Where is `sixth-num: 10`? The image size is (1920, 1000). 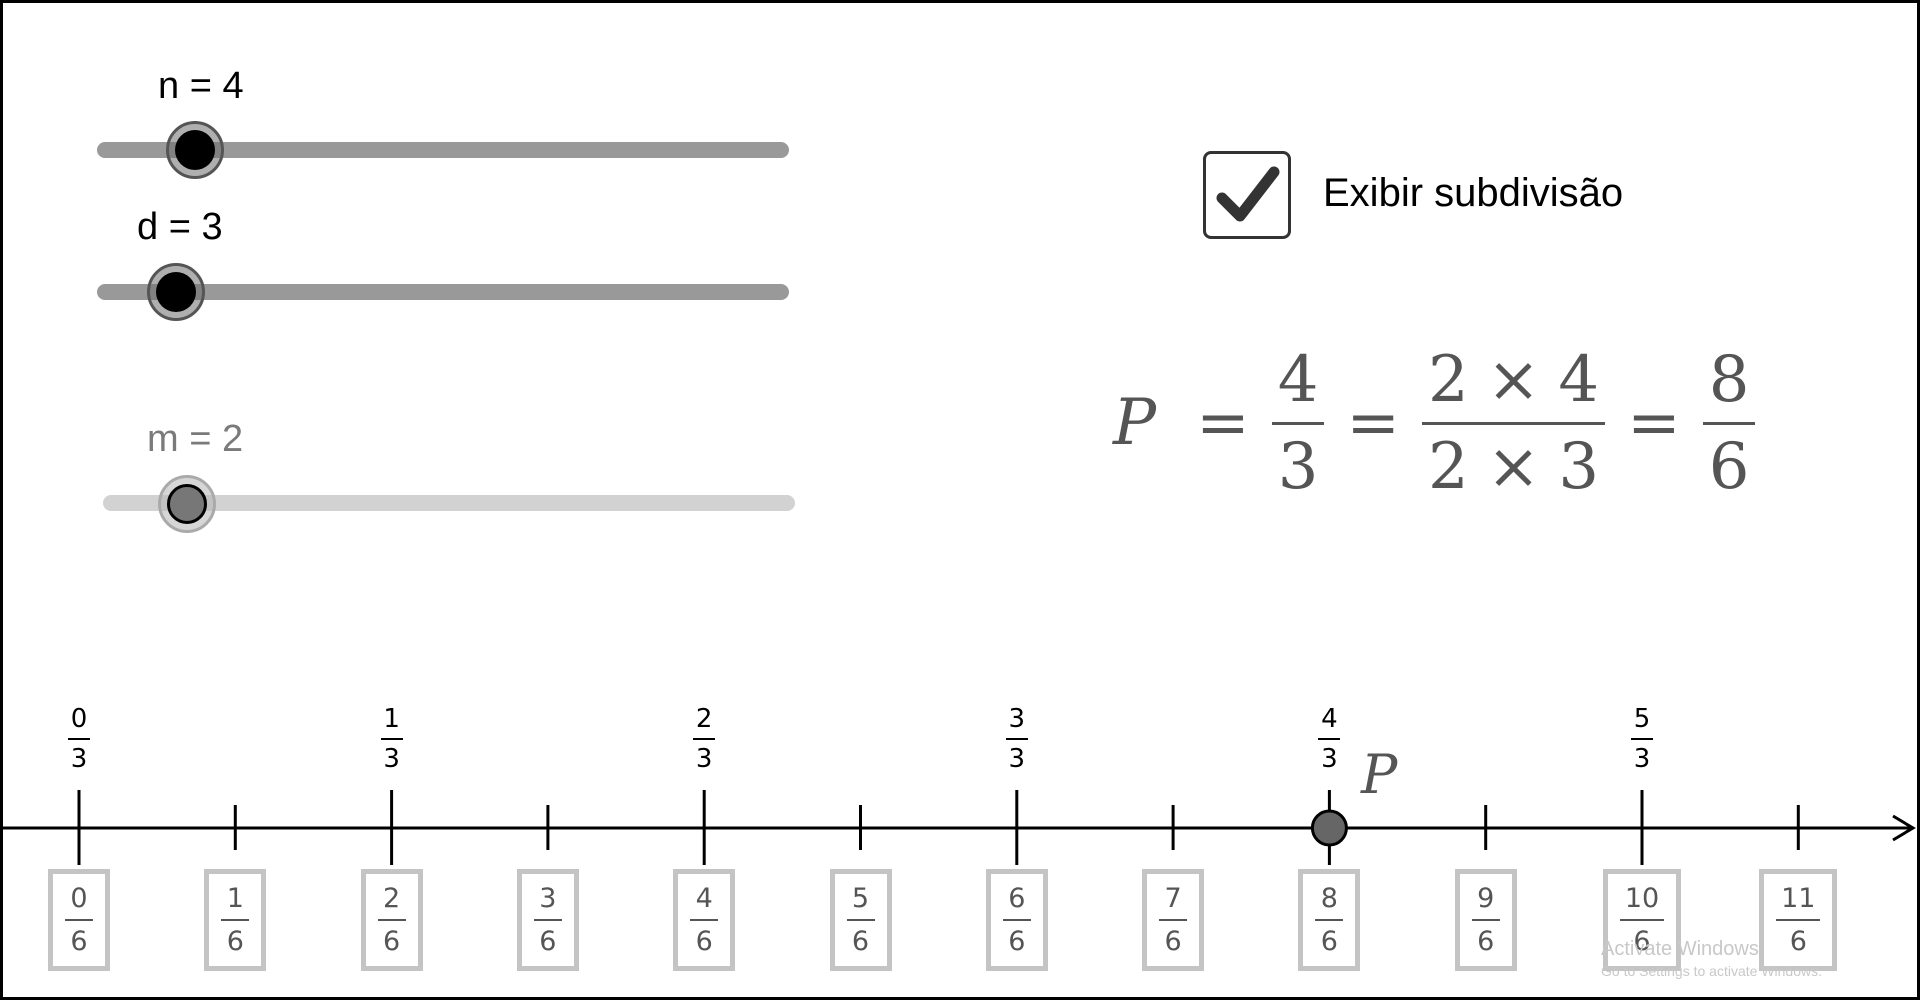 sixth-num: 10 is located at coordinates (1642, 898).